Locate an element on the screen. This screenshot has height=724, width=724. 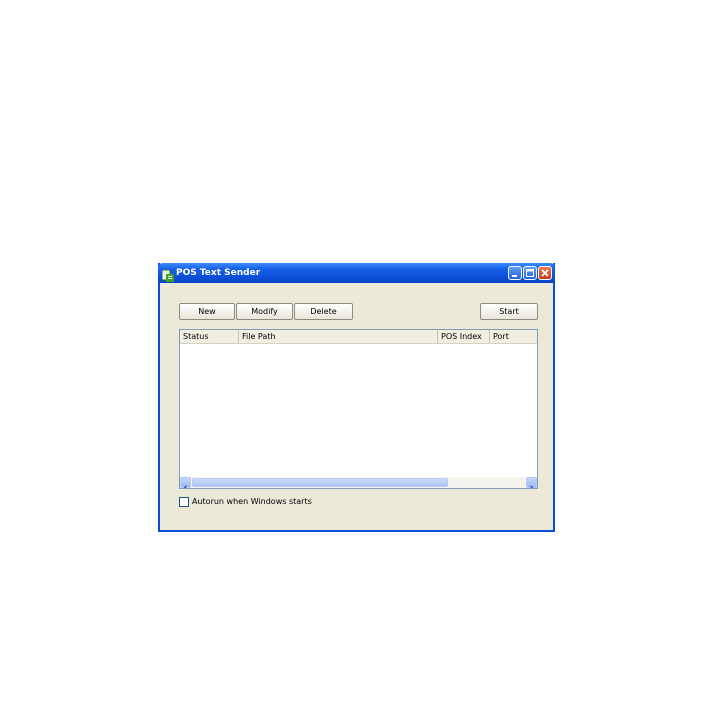
column-header-port: Port is located at coordinates (513, 336).